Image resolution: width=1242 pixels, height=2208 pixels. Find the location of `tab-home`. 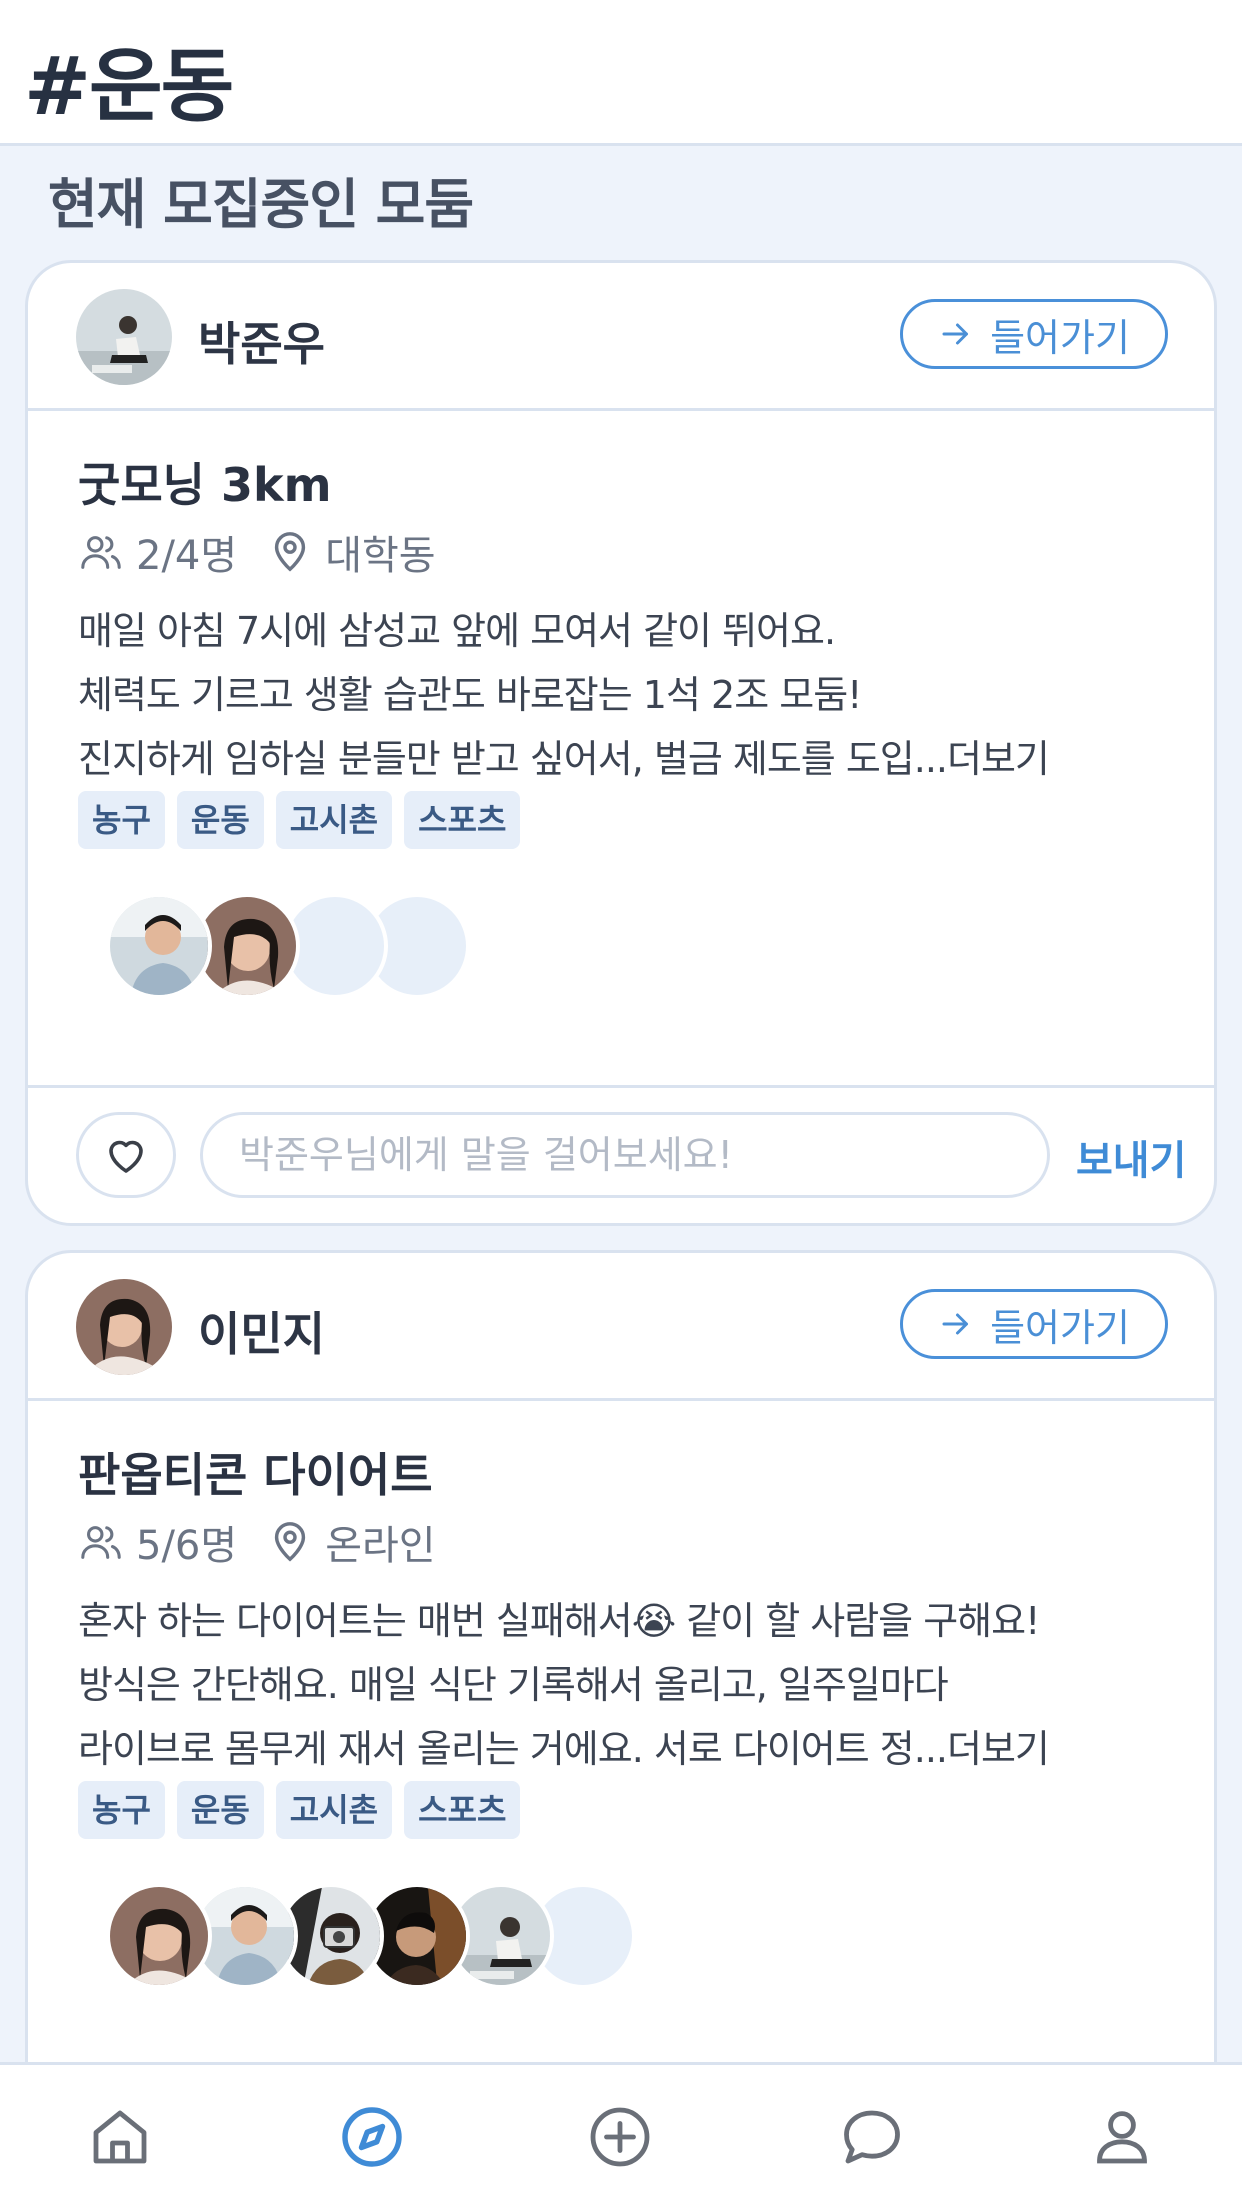

tab-home is located at coordinates (120, 2137).